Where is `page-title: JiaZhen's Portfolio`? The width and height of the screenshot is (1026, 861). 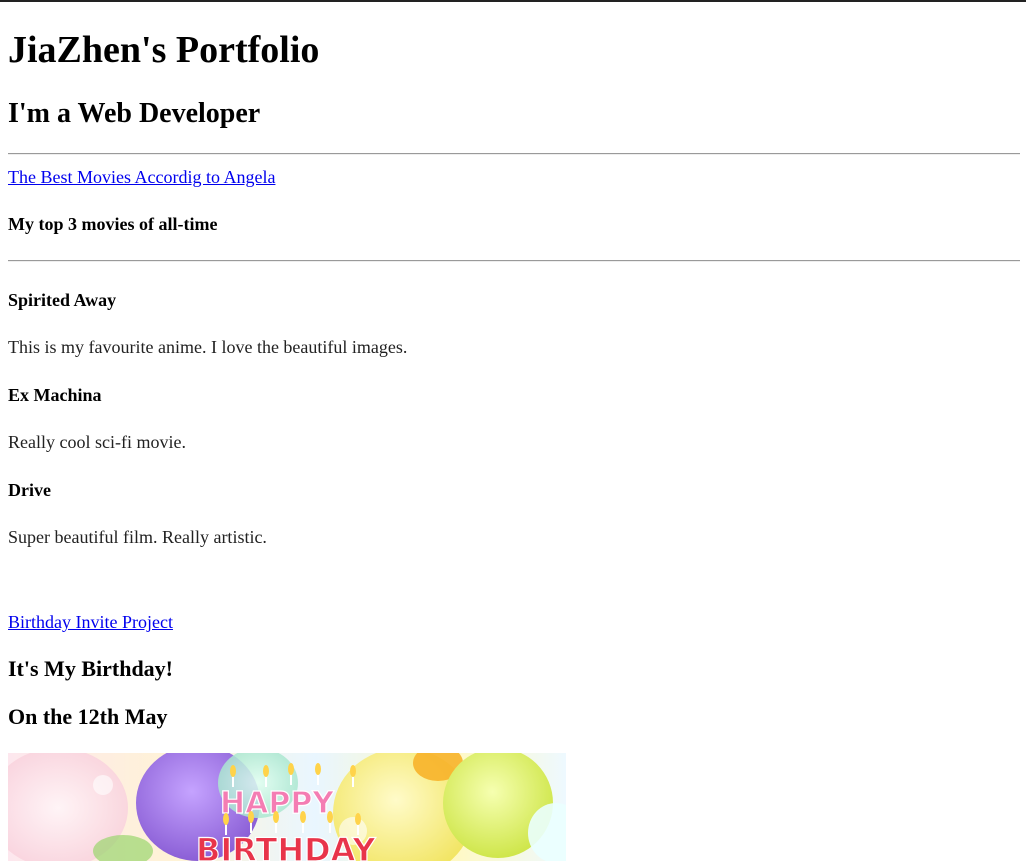
page-title: JiaZhen's Portfolio is located at coordinates (164, 50).